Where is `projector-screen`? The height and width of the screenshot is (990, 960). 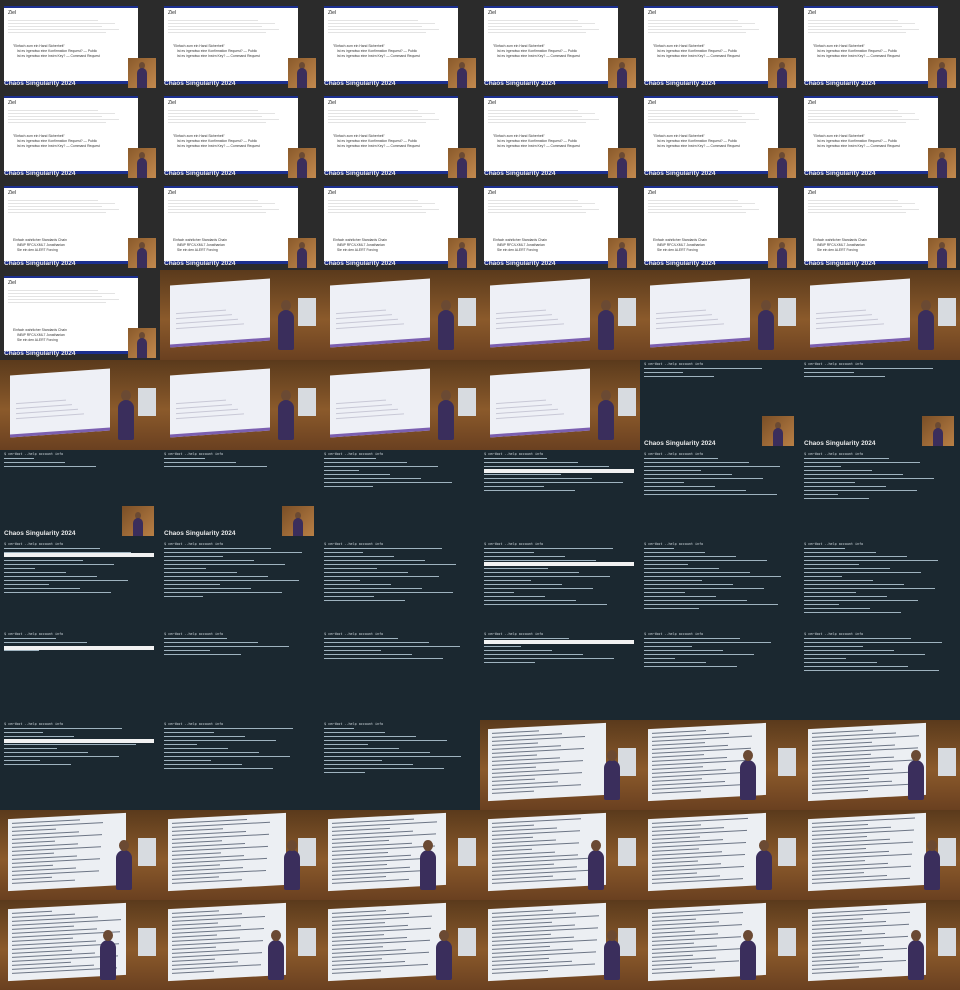
projector-screen is located at coordinates (380, 403).